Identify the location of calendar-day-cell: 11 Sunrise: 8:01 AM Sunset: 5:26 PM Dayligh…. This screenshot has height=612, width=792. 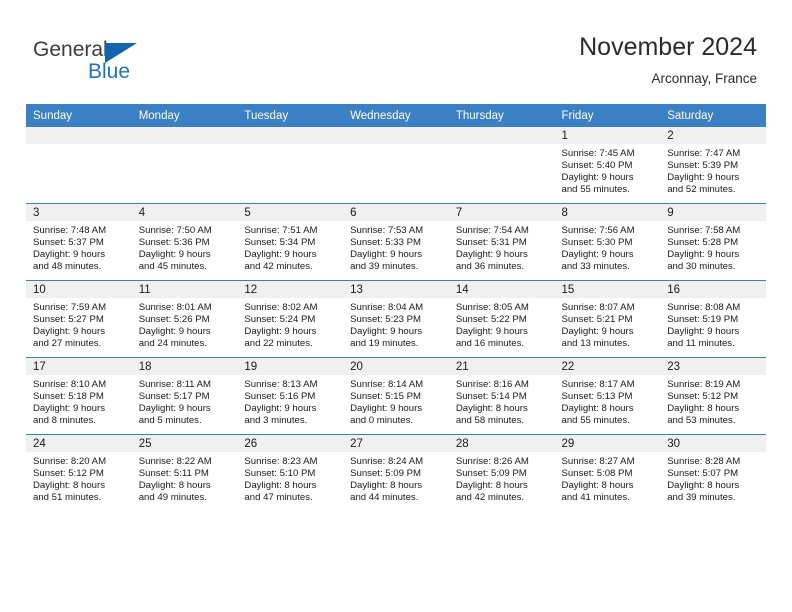
(184, 319).